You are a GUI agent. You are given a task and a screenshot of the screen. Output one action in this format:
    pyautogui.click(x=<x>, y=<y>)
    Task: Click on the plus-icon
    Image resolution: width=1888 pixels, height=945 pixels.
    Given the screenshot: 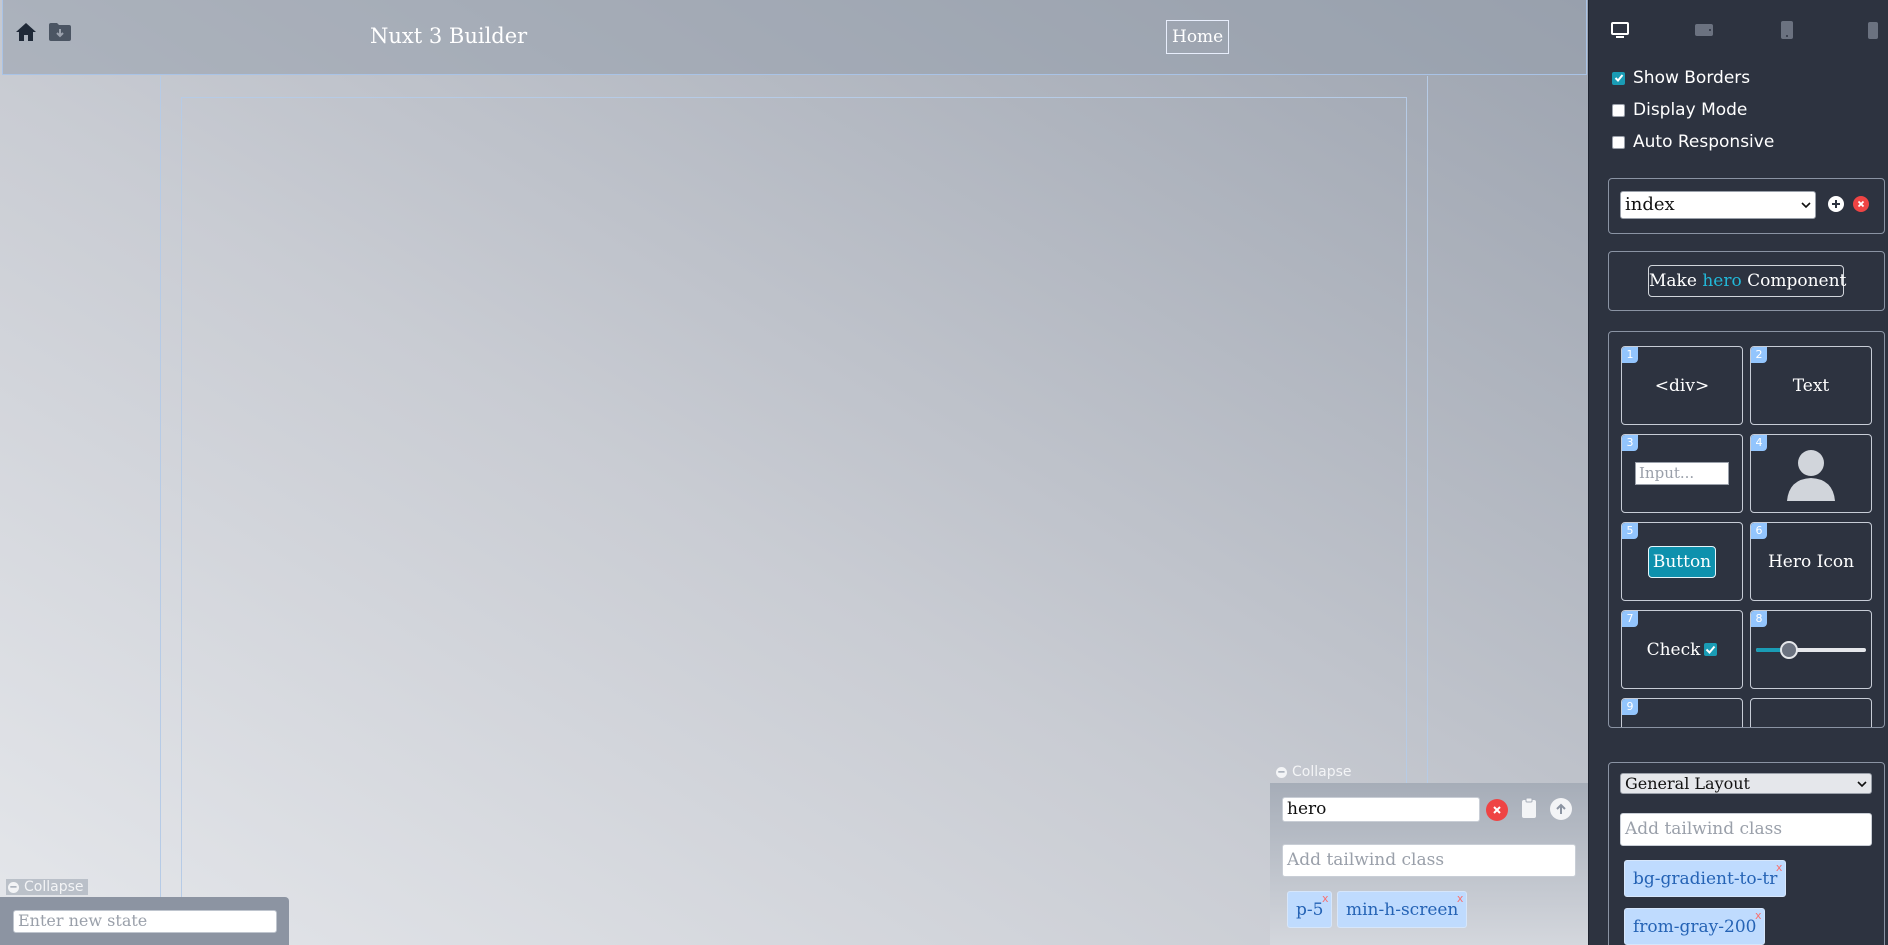 What is the action you would take?
    pyautogui.click(x=1836, y=204)
    